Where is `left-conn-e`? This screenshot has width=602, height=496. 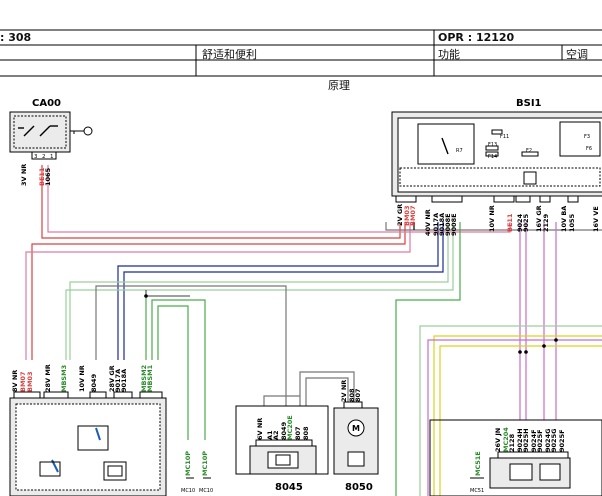
left-conn-e is located at coordinates (151, 395).